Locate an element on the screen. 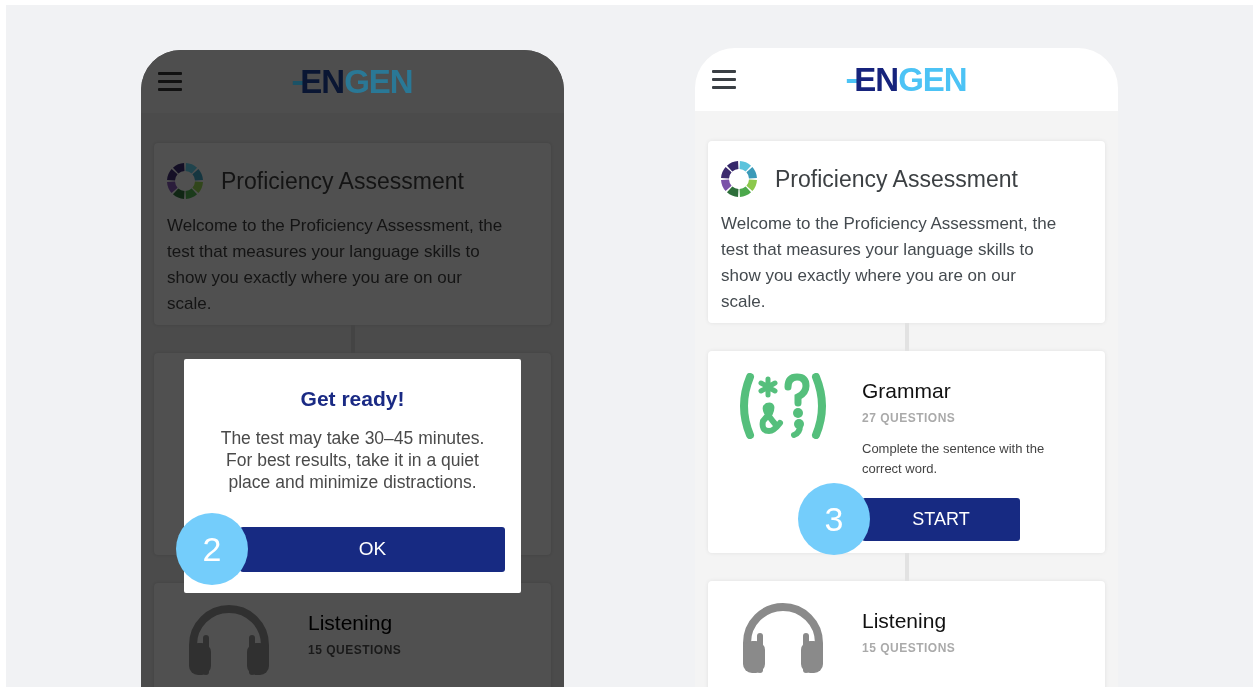 Image resolution: width=1253 pixels, height=687 pixels. dialog-title: Get ready! is located at coordinates (352, 399).